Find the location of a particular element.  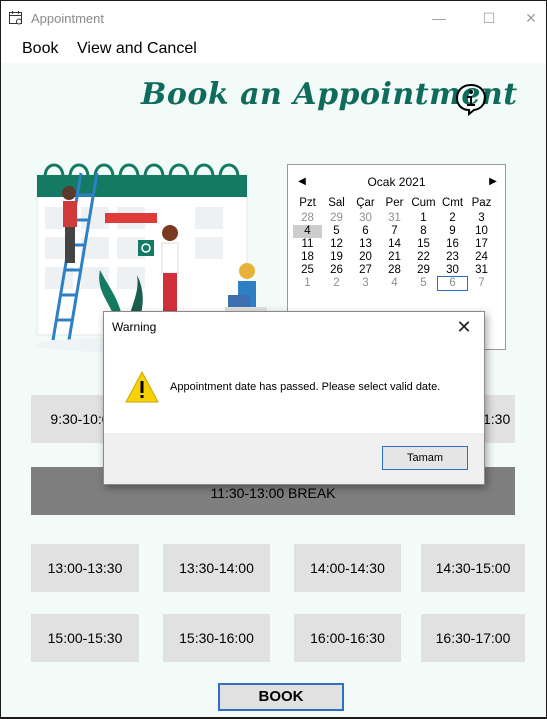

minimize-button: — is located at coordinates (439, 18).